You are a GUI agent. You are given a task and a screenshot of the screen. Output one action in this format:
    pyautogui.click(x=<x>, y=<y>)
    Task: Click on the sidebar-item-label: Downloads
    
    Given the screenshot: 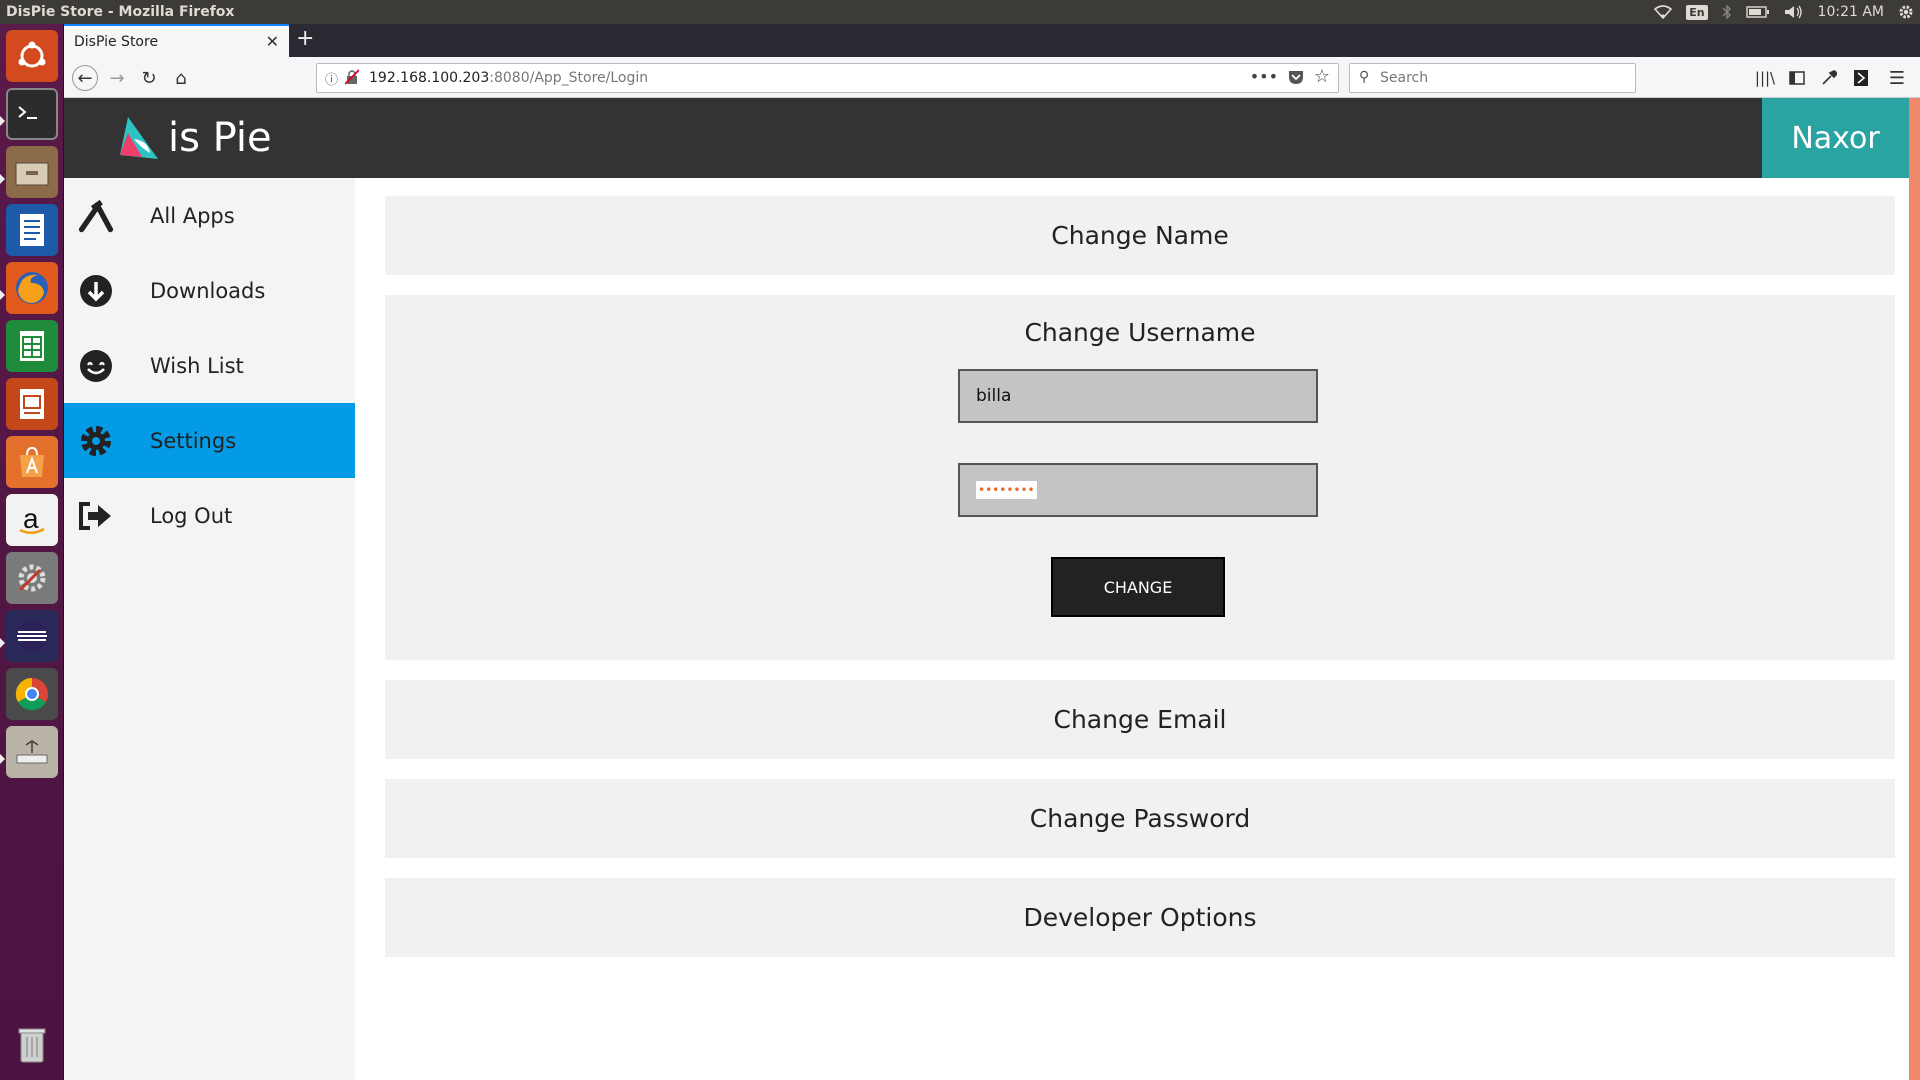 What is the action you would take?
    pyautogui.click(x=208, y=290)
    